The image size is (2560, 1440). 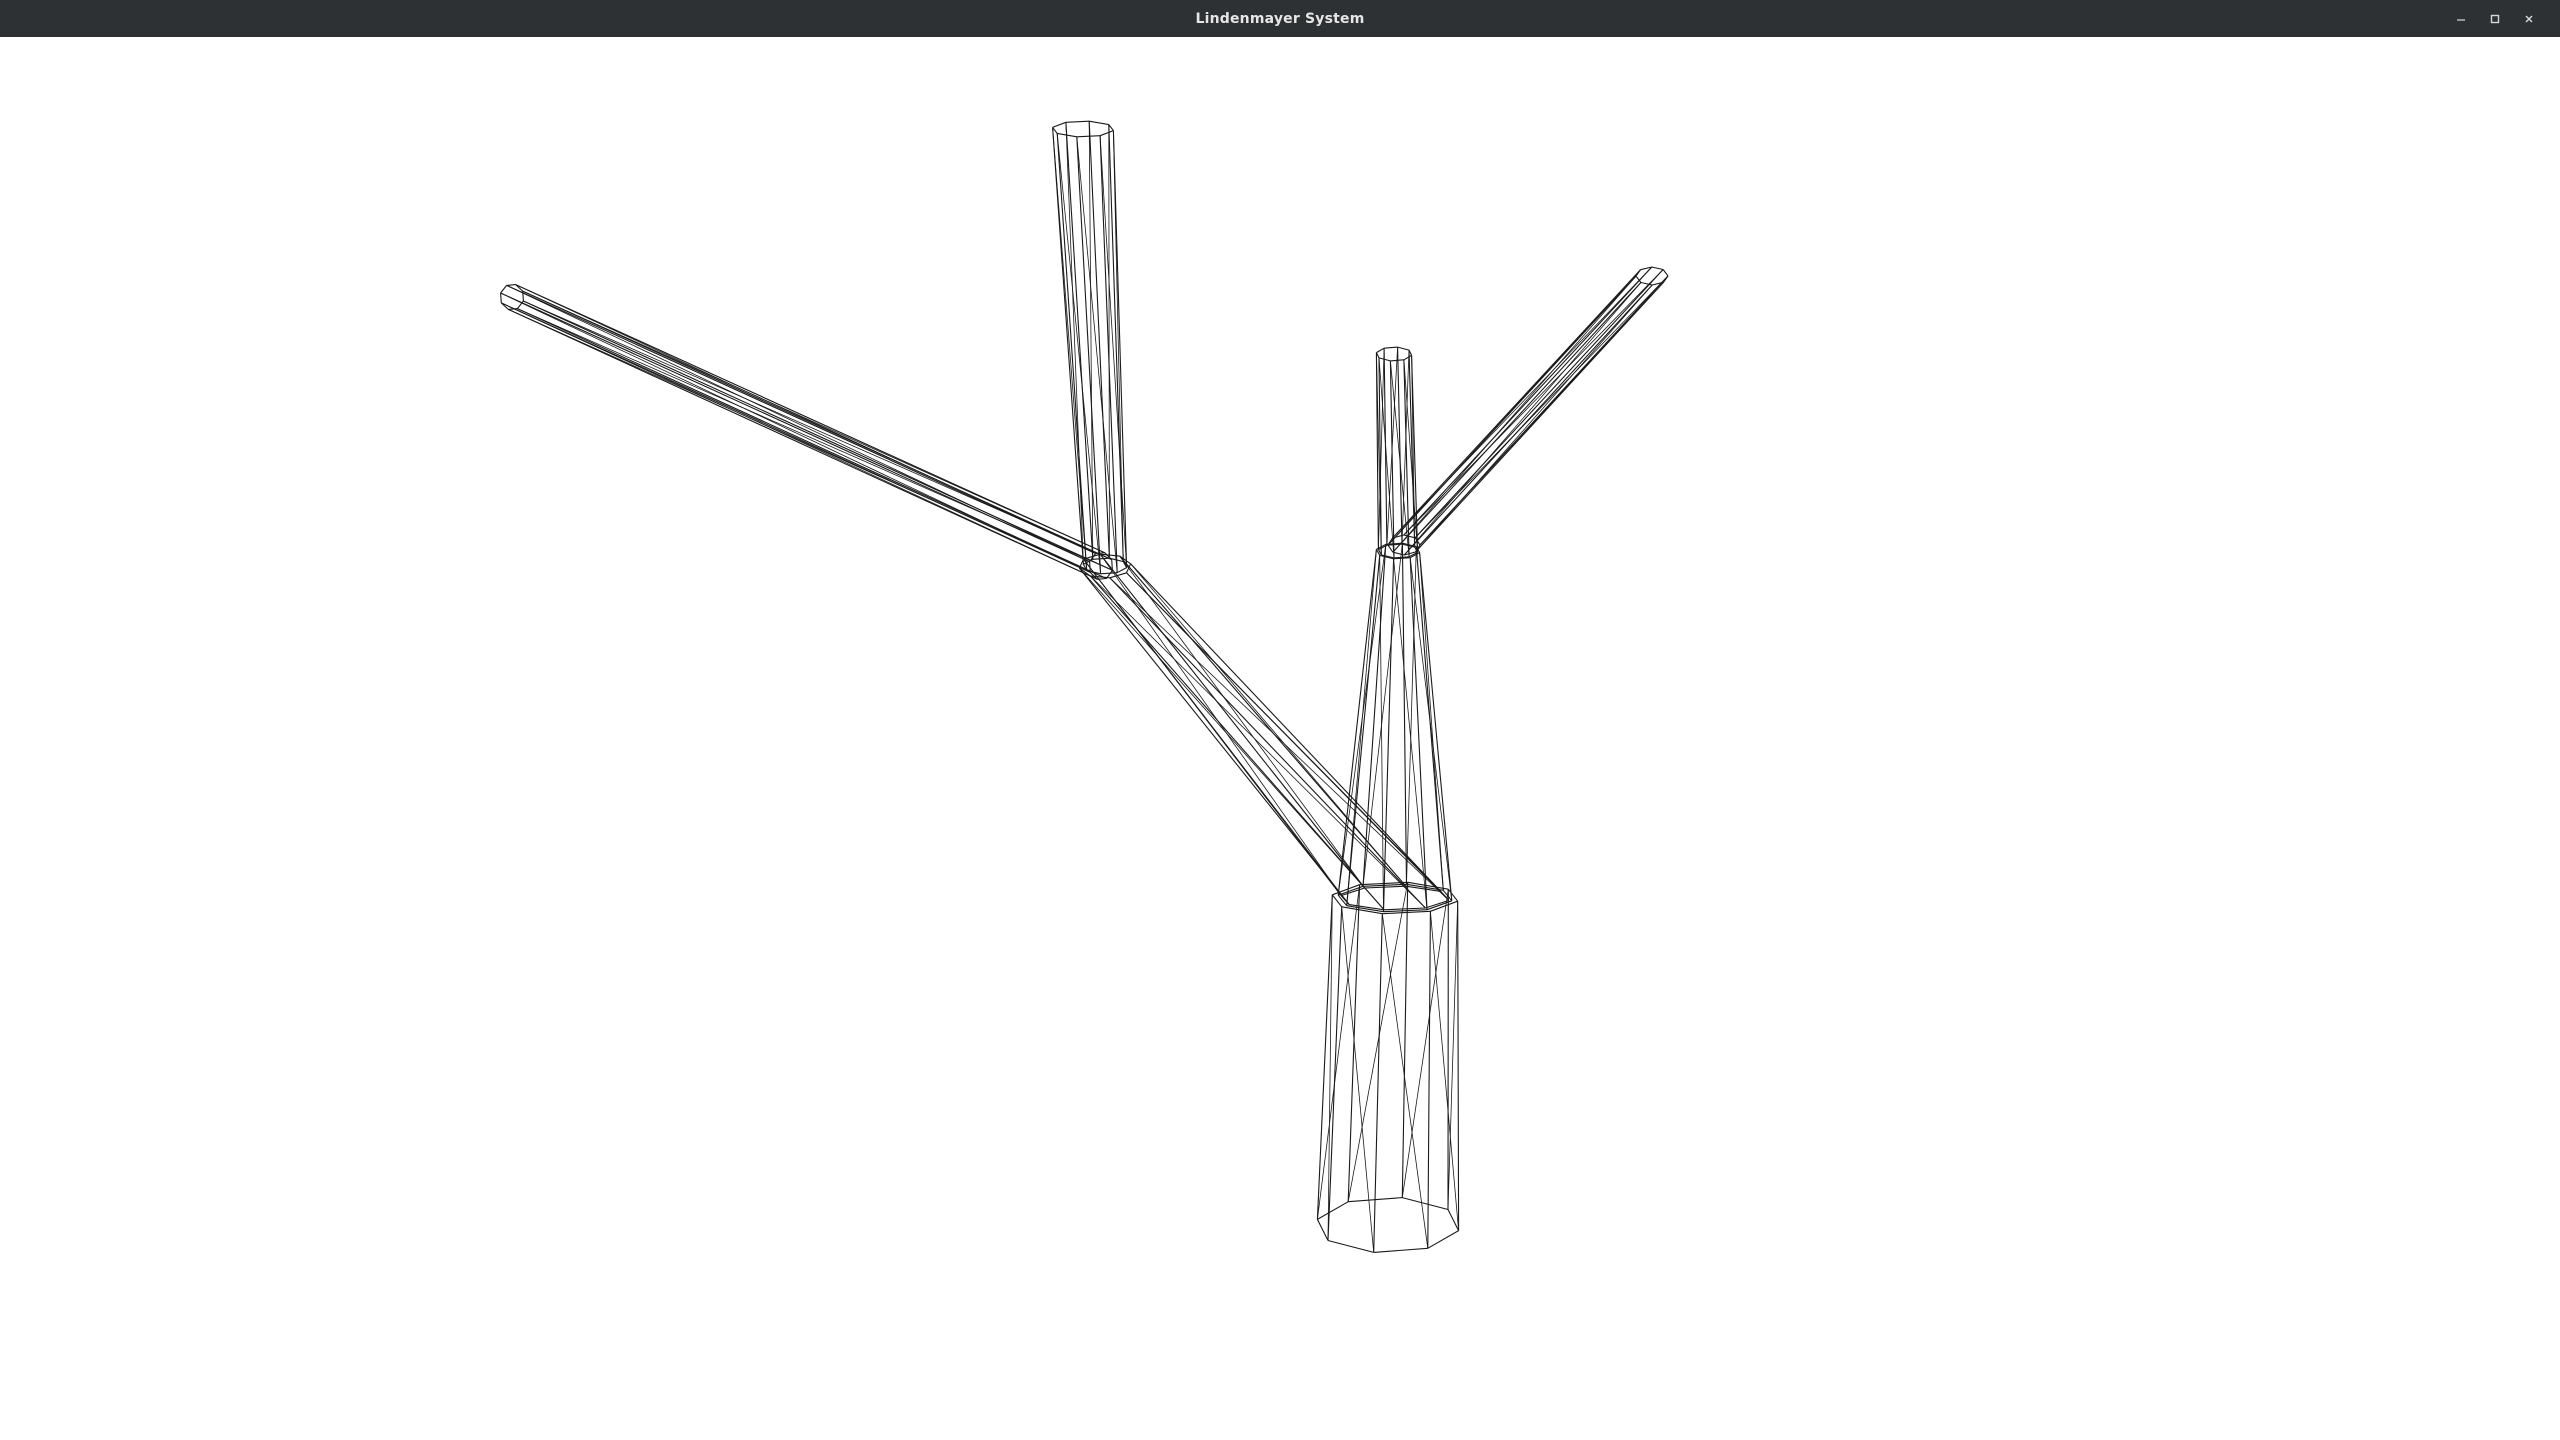 I want to click on title-bar: Lindenmayer System, so click(x=1280, y=18).